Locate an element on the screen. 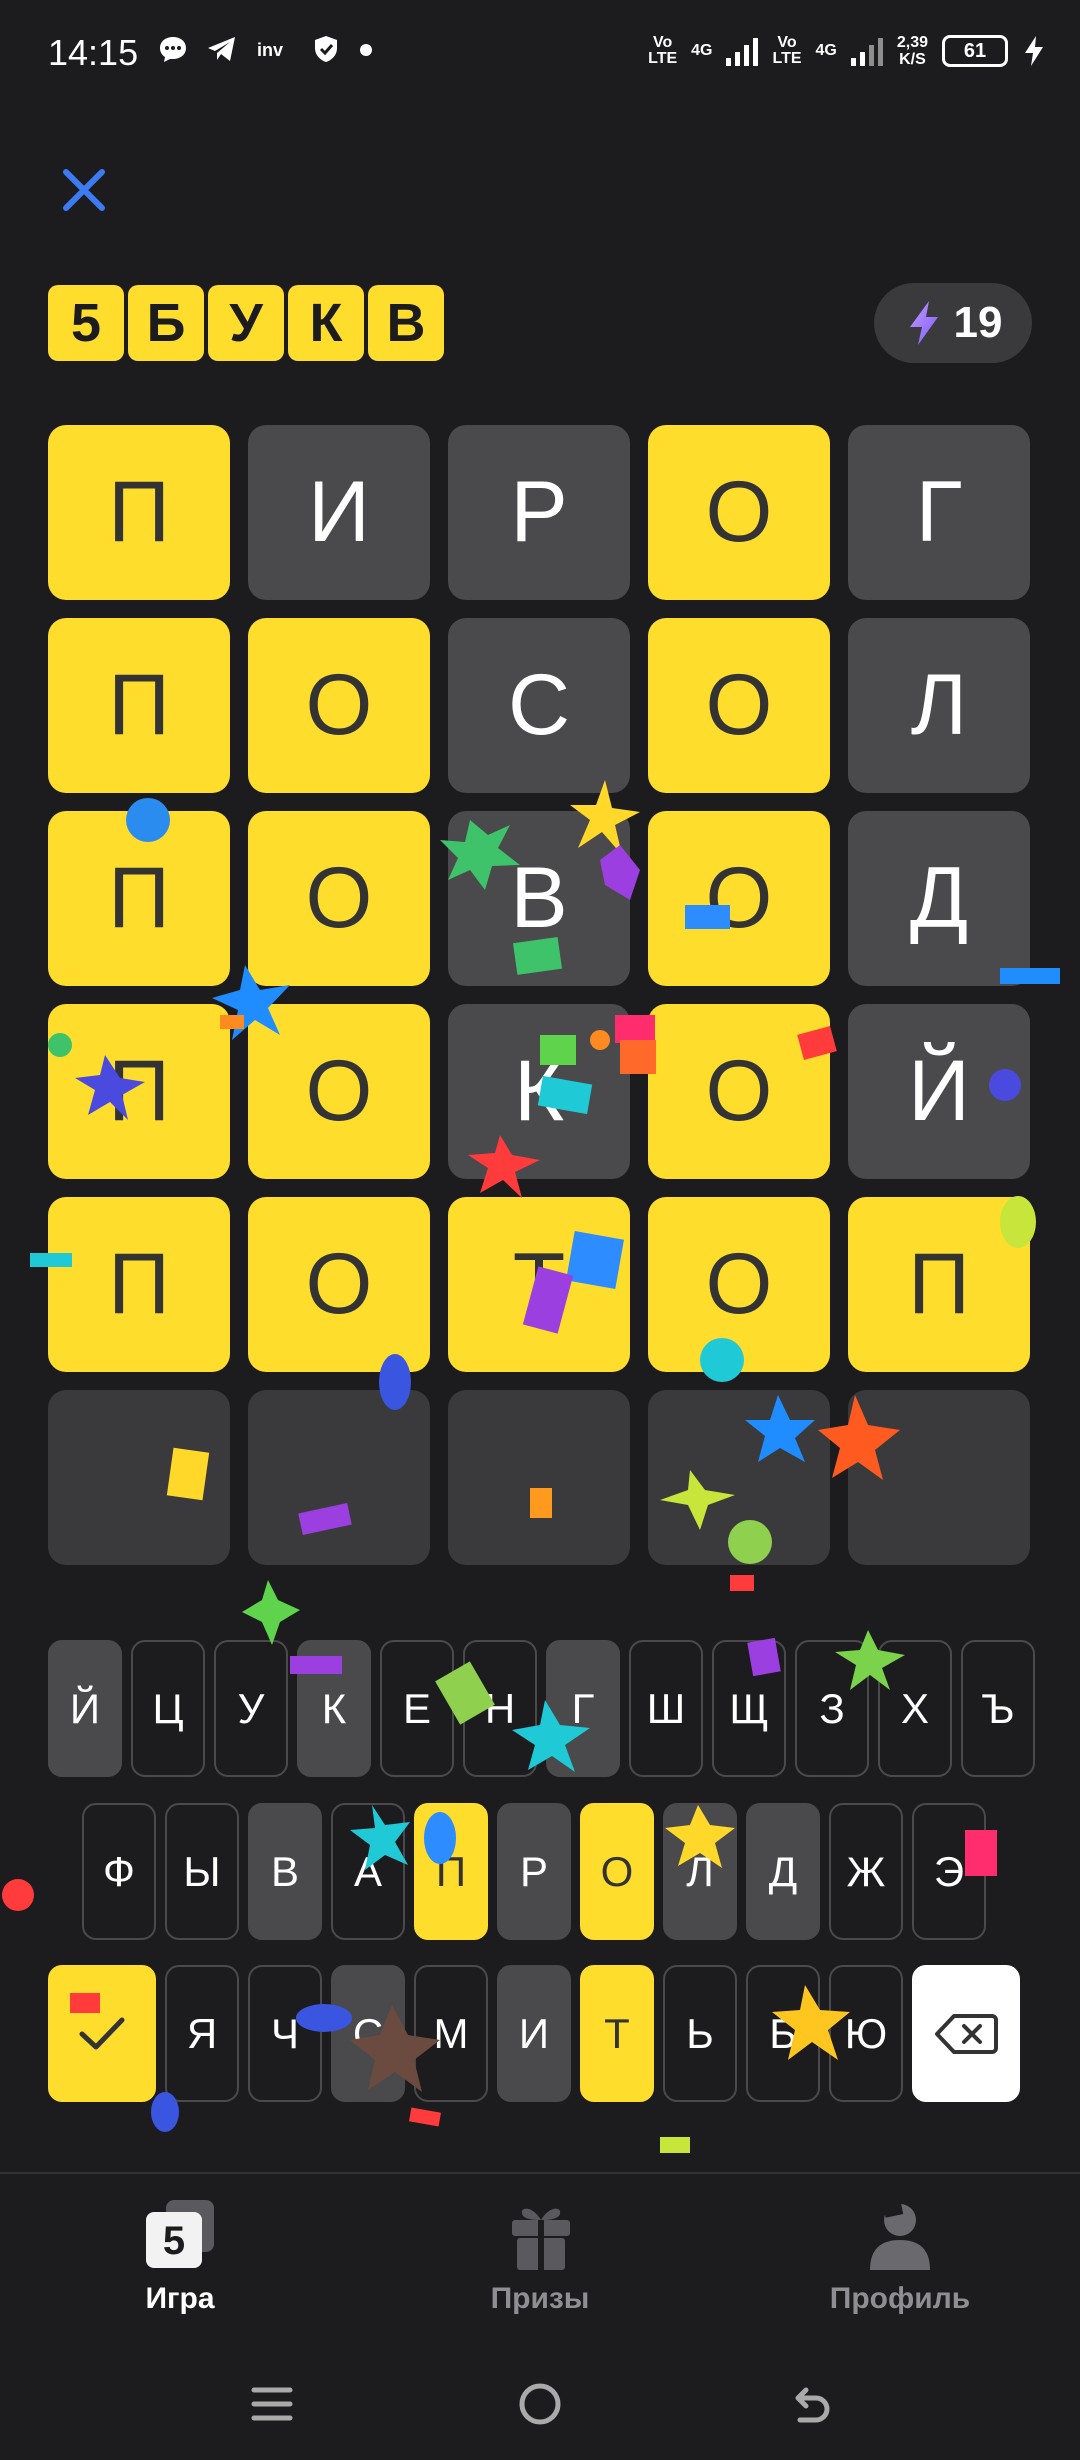  recents-button is located at coordinates (272, 2404).